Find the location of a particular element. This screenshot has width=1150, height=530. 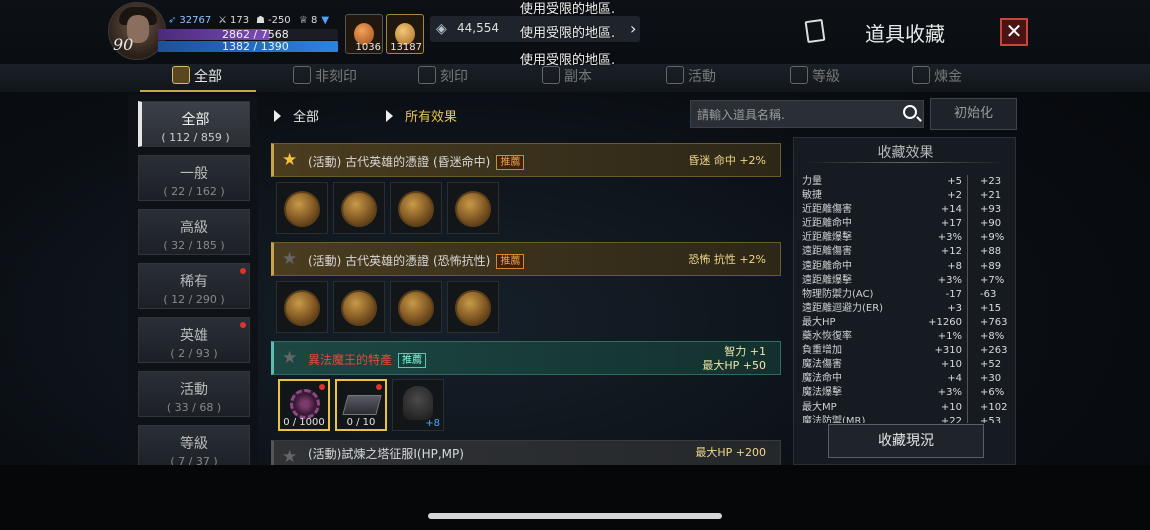

set-effect: 恐怖 抗性 +2% is located at coordinates (727, 259).